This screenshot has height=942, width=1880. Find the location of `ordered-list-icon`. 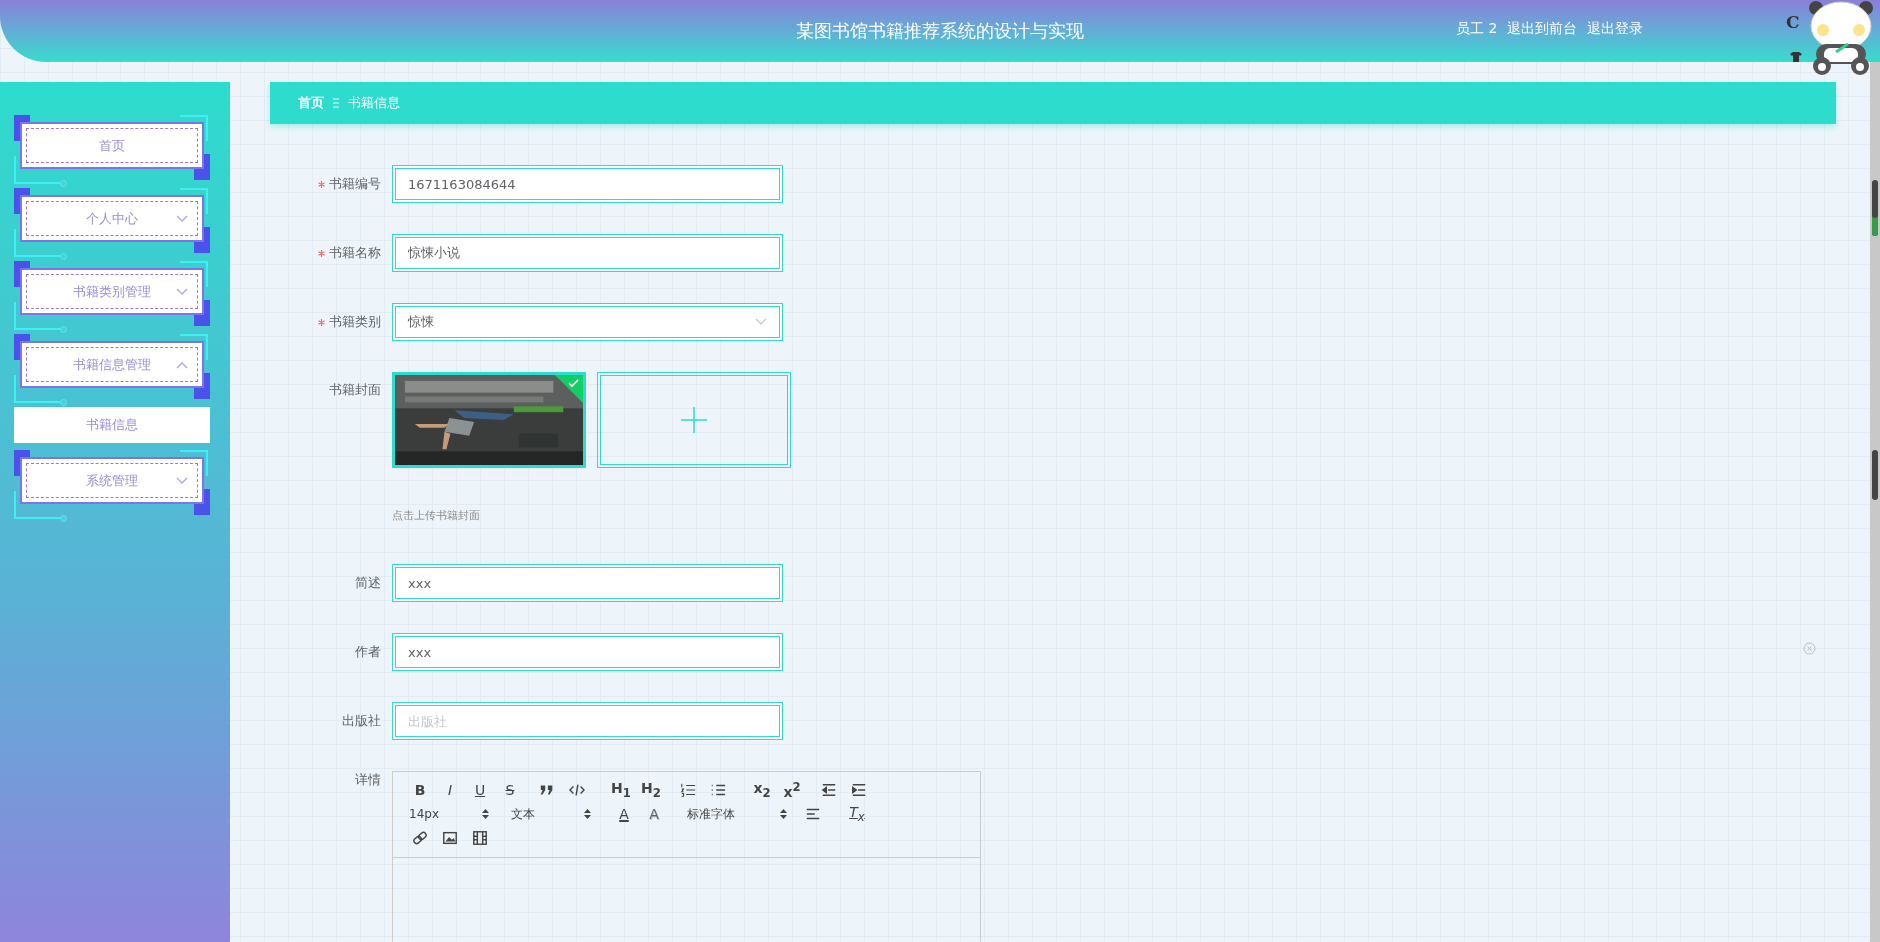

ordered-list-icon is located at coordinates (688, 790).